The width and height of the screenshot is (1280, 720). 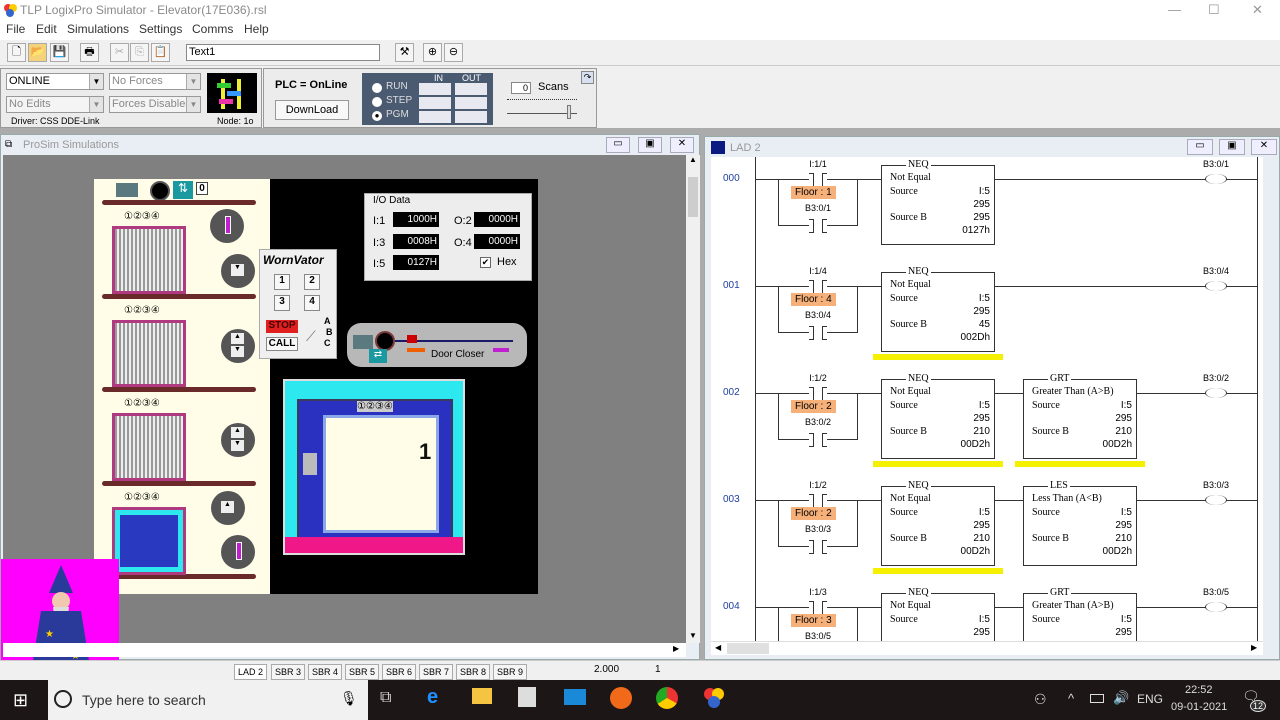 I want to click on horizontal-scrollbar: ▶, so click(x=344, y=650).